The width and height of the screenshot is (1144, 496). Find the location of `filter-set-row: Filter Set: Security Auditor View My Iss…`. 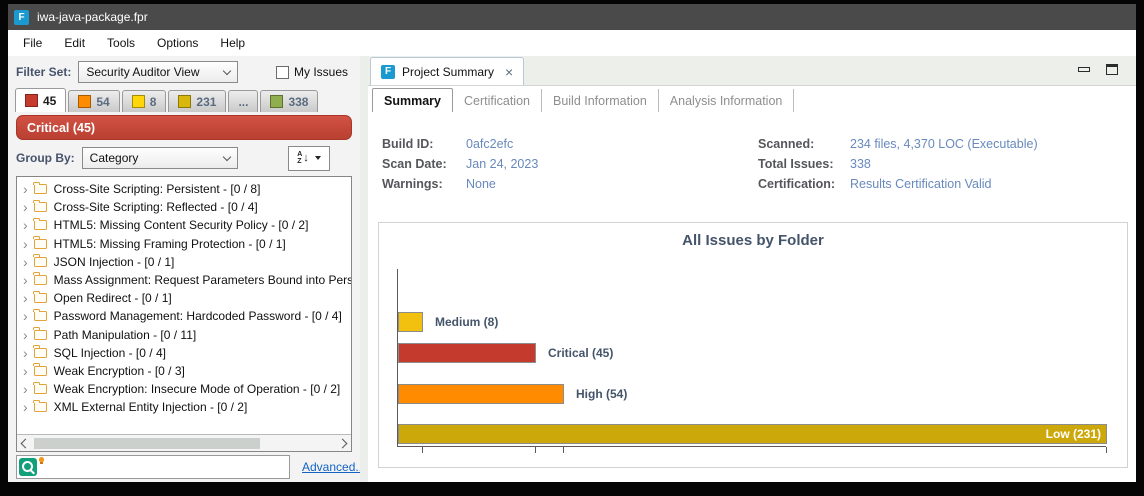

filter-set-row: Filter Set: Security Auditor View My Iss… is located at coordinates (184, 72).